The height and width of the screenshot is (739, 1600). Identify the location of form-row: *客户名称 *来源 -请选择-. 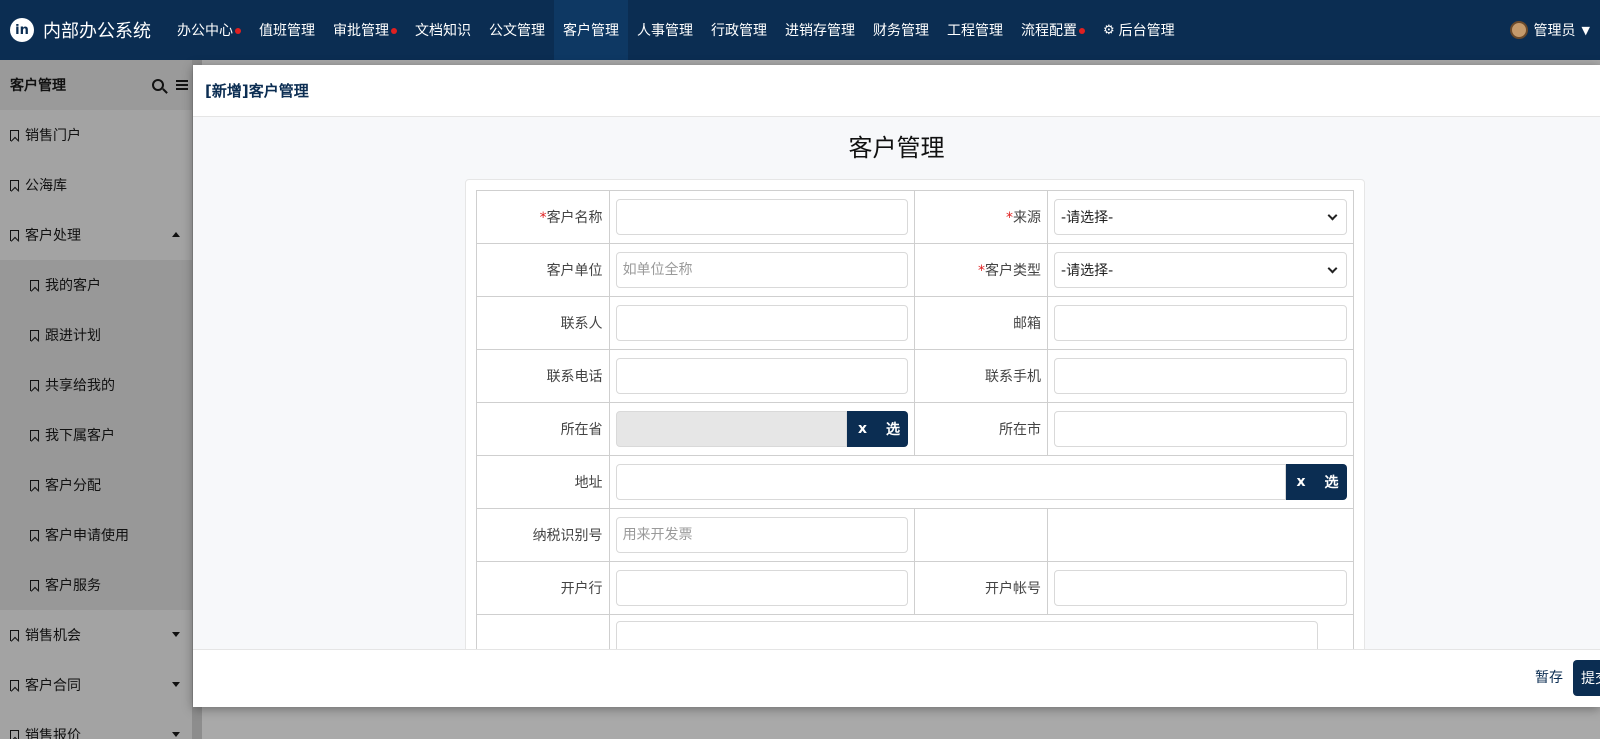
(915, 217).